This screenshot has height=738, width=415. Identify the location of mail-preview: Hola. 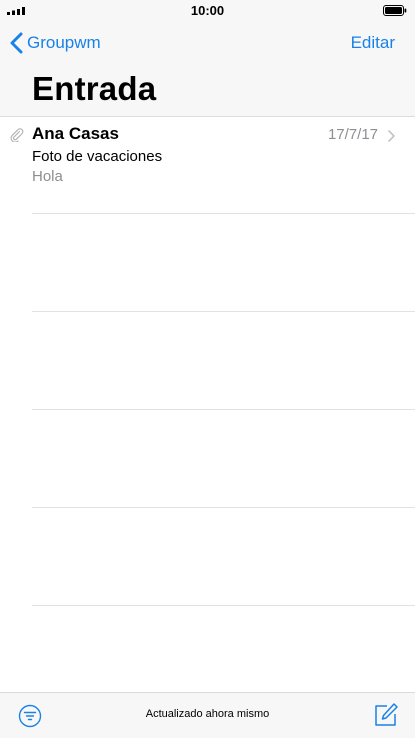
(47, 176).